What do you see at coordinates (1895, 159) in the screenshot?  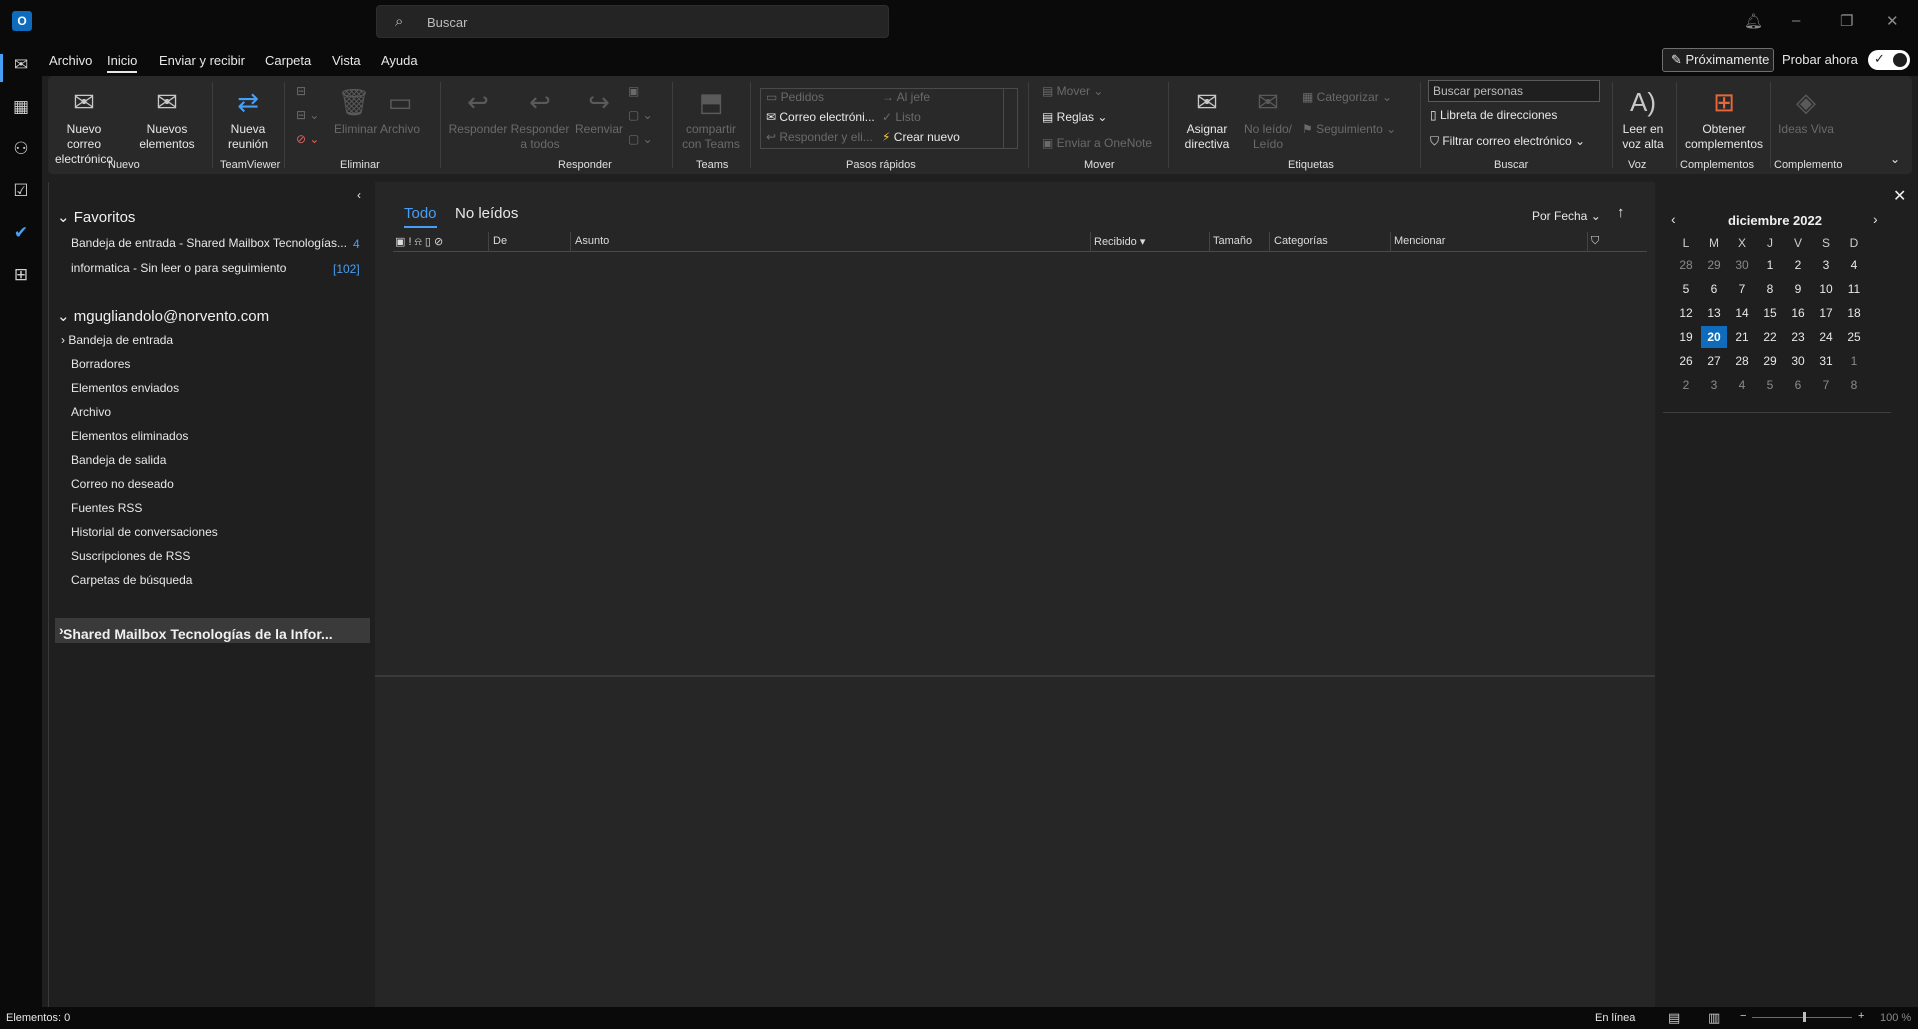 I see `ribbon-collapse-icon: ⌄` at bounding box center [1895, 159].